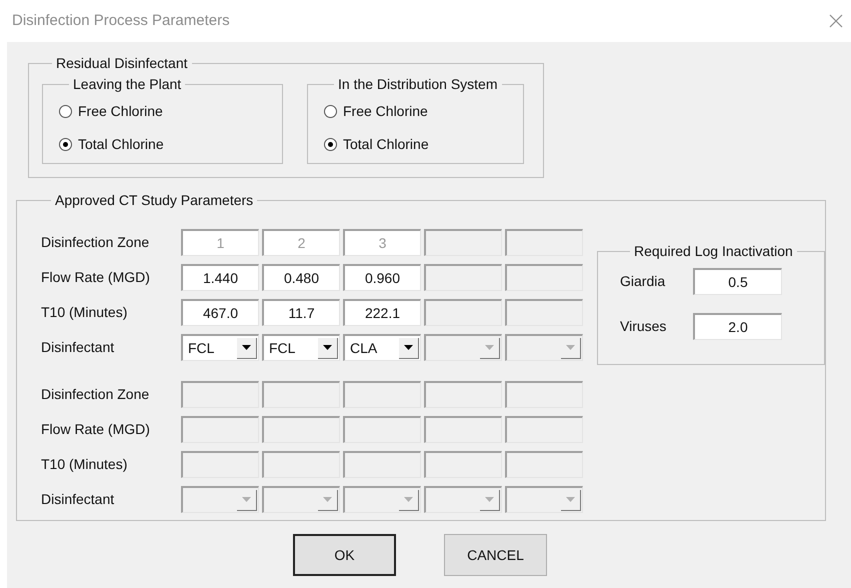 Image resolution: width=851 pixels, height=588 pixels. What do you see at coordinates (364, 348) in the screenshot?
I see `dropdown-value: CLA` at bounding box center [364, 348].